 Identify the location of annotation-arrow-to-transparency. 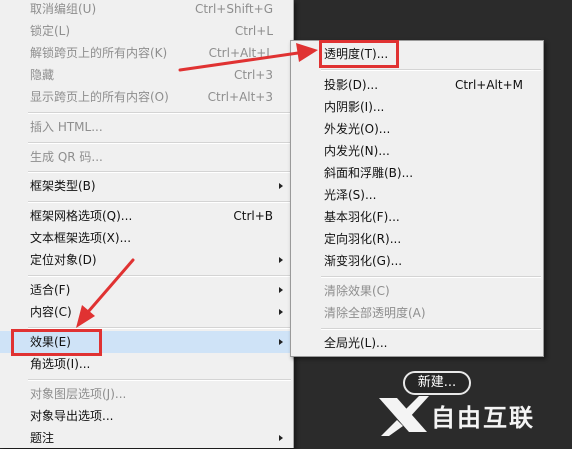
(248, 57).